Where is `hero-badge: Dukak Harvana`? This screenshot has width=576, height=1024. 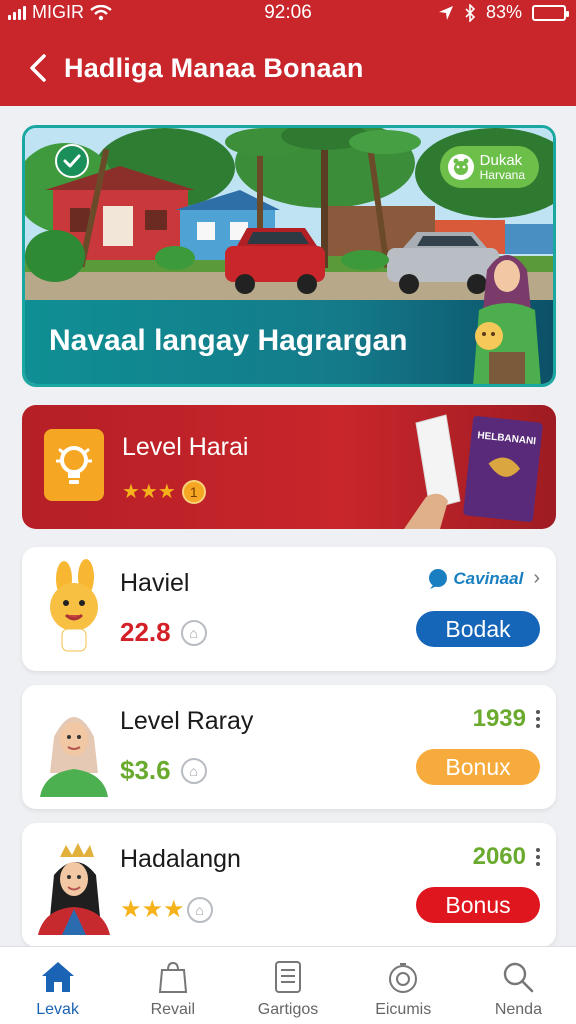
hero-badge: Dukak Harvana is located at coordinates (489, 167).